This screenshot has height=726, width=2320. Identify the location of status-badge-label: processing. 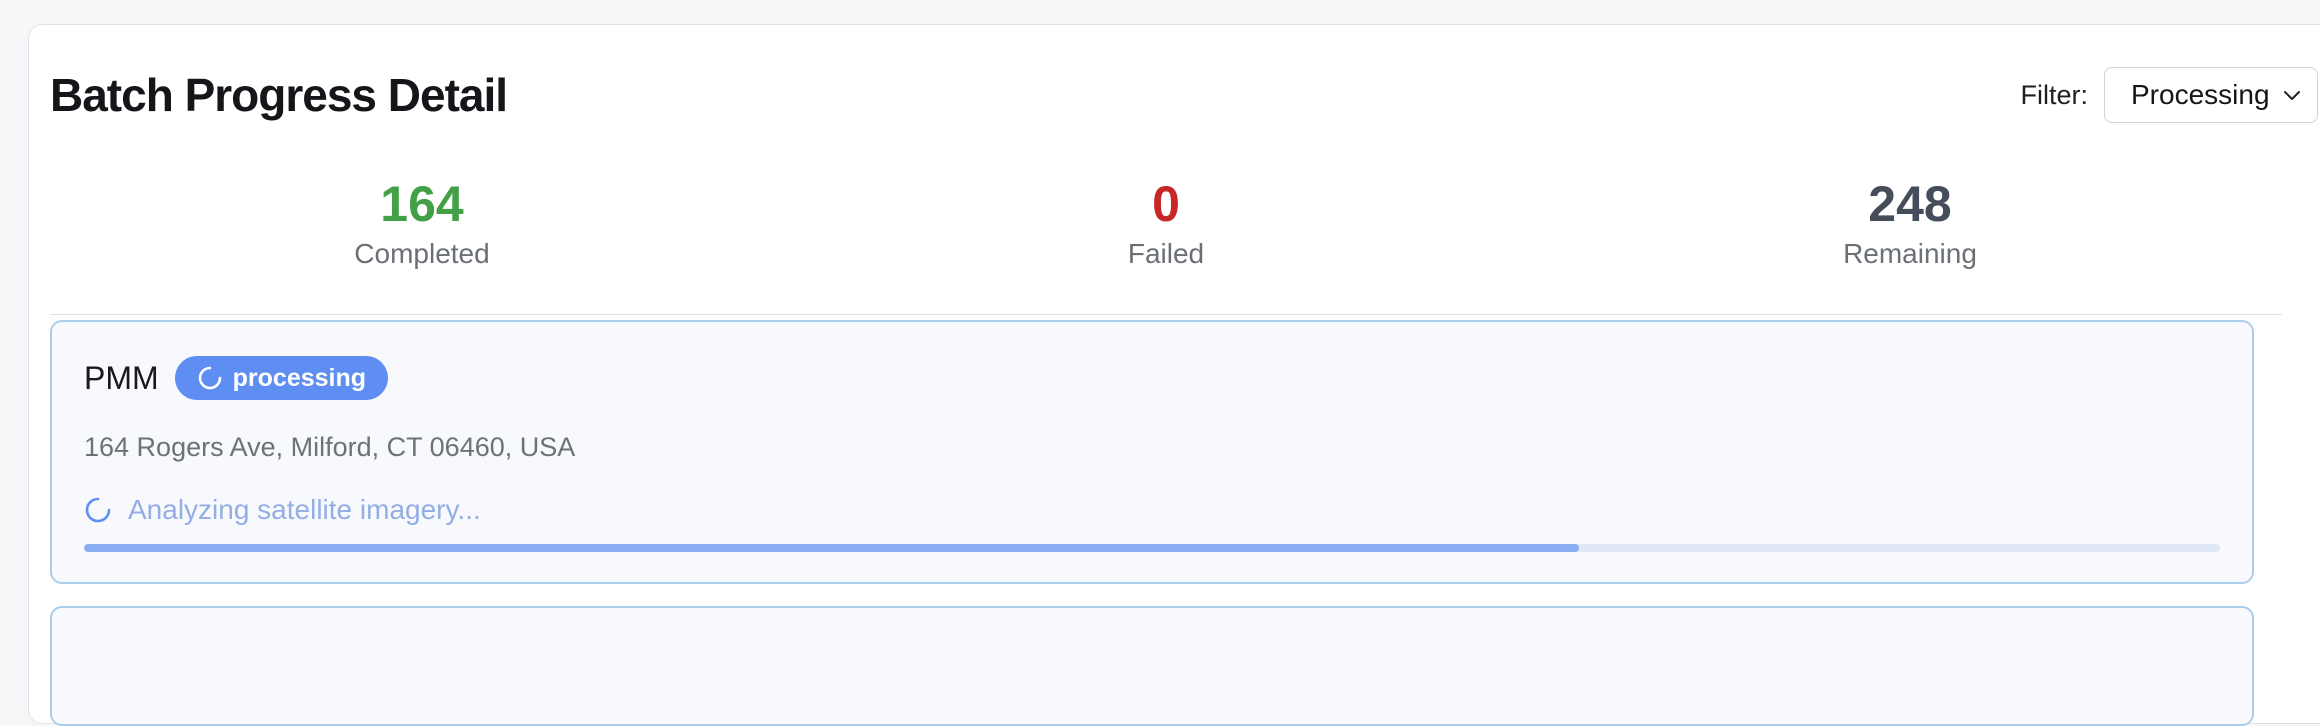
(299, 377).